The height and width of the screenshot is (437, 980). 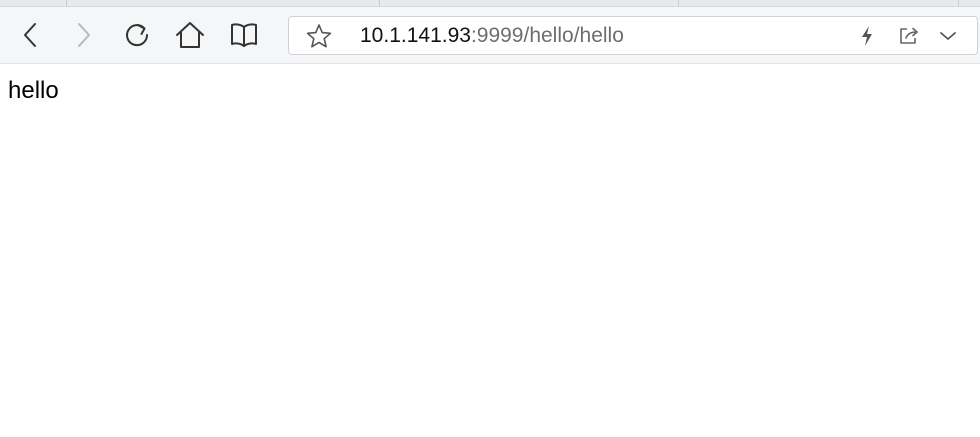 I want to click on forward-button, so click(x=84, y=35).